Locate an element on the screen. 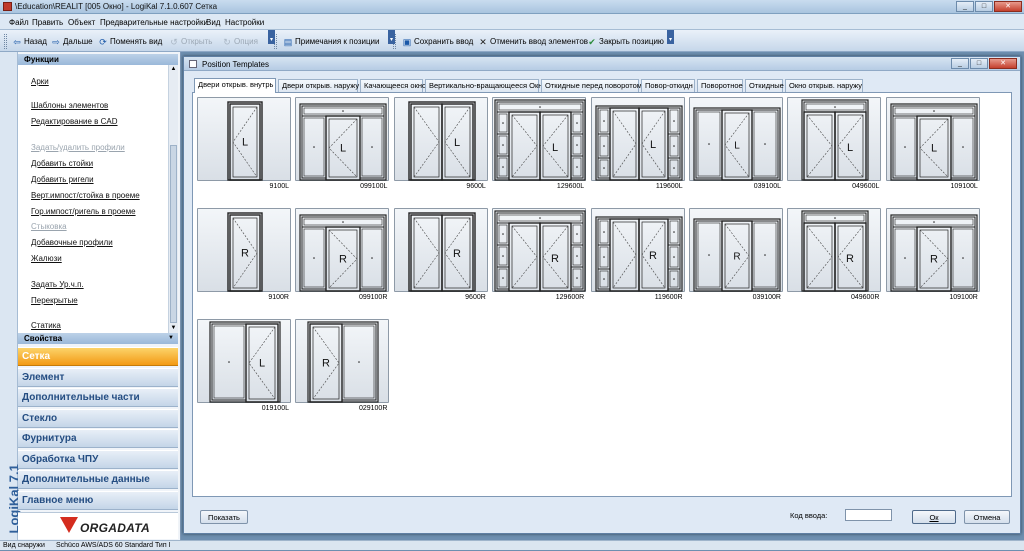 The height and width of the screenshot is (551, 1024). template-tile: R 129600R is located at coordinates (539, 255).